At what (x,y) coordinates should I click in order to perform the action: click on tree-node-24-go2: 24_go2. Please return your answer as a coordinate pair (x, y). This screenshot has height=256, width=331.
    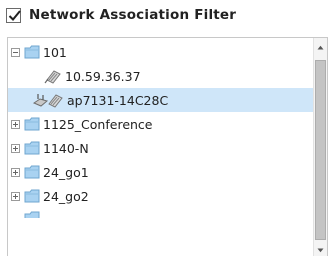
    Looking at the image, I should click on (160, 196).